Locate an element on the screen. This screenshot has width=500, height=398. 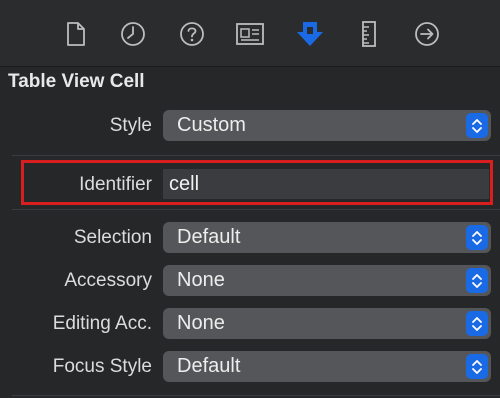
history-inspector-icon is located at coordinates (133, 34).